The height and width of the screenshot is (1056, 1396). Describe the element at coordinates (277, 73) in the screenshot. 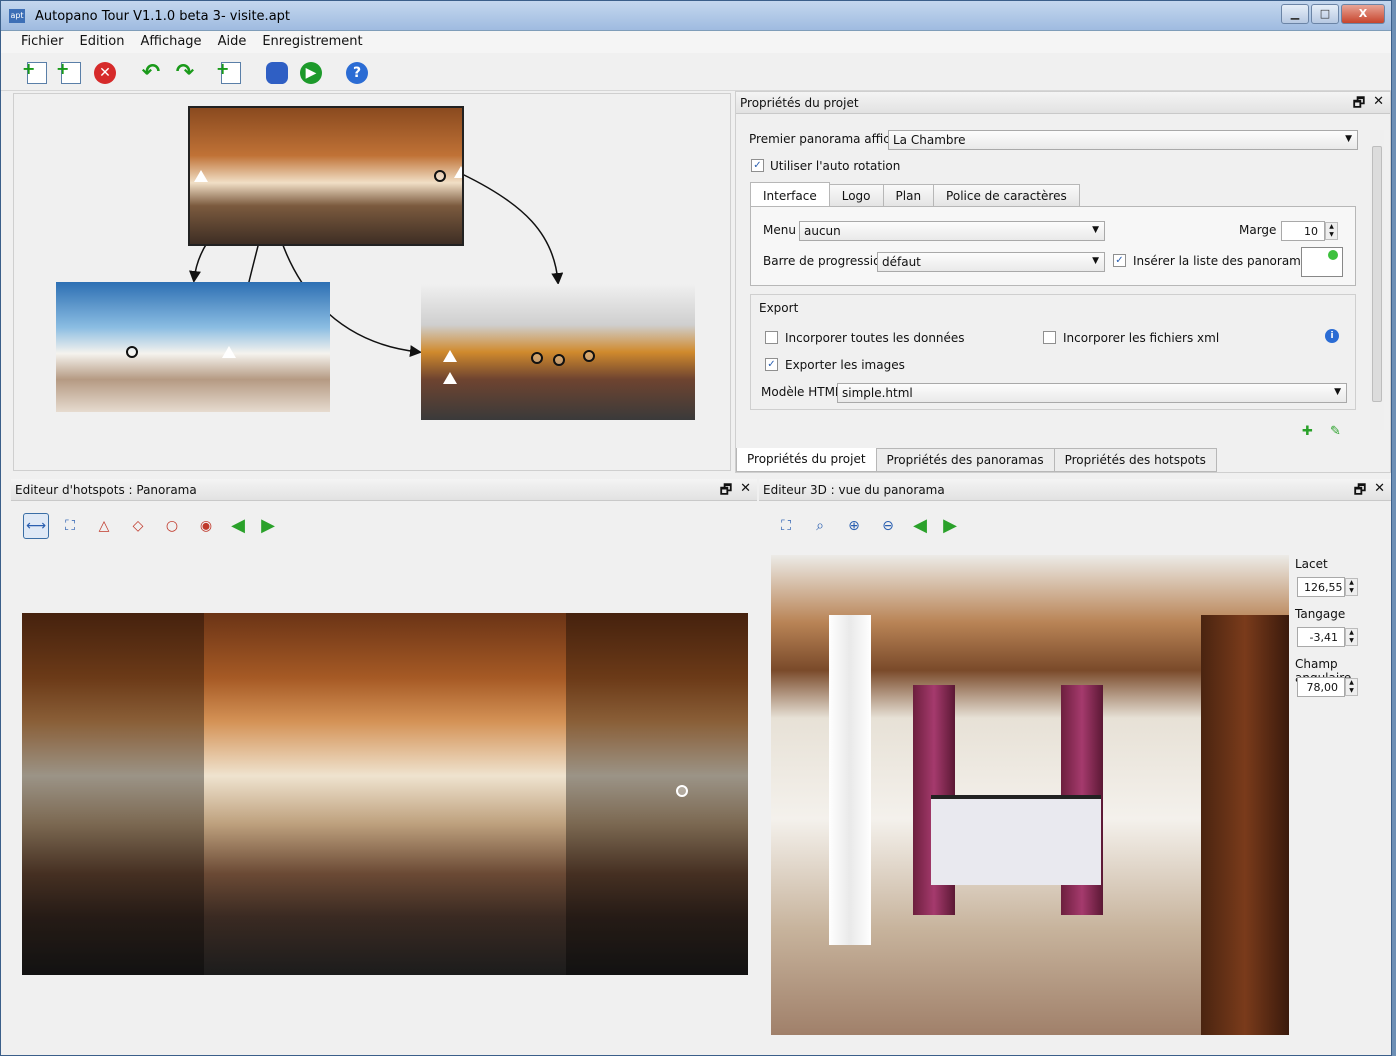

I see `settings-icon` at that location.